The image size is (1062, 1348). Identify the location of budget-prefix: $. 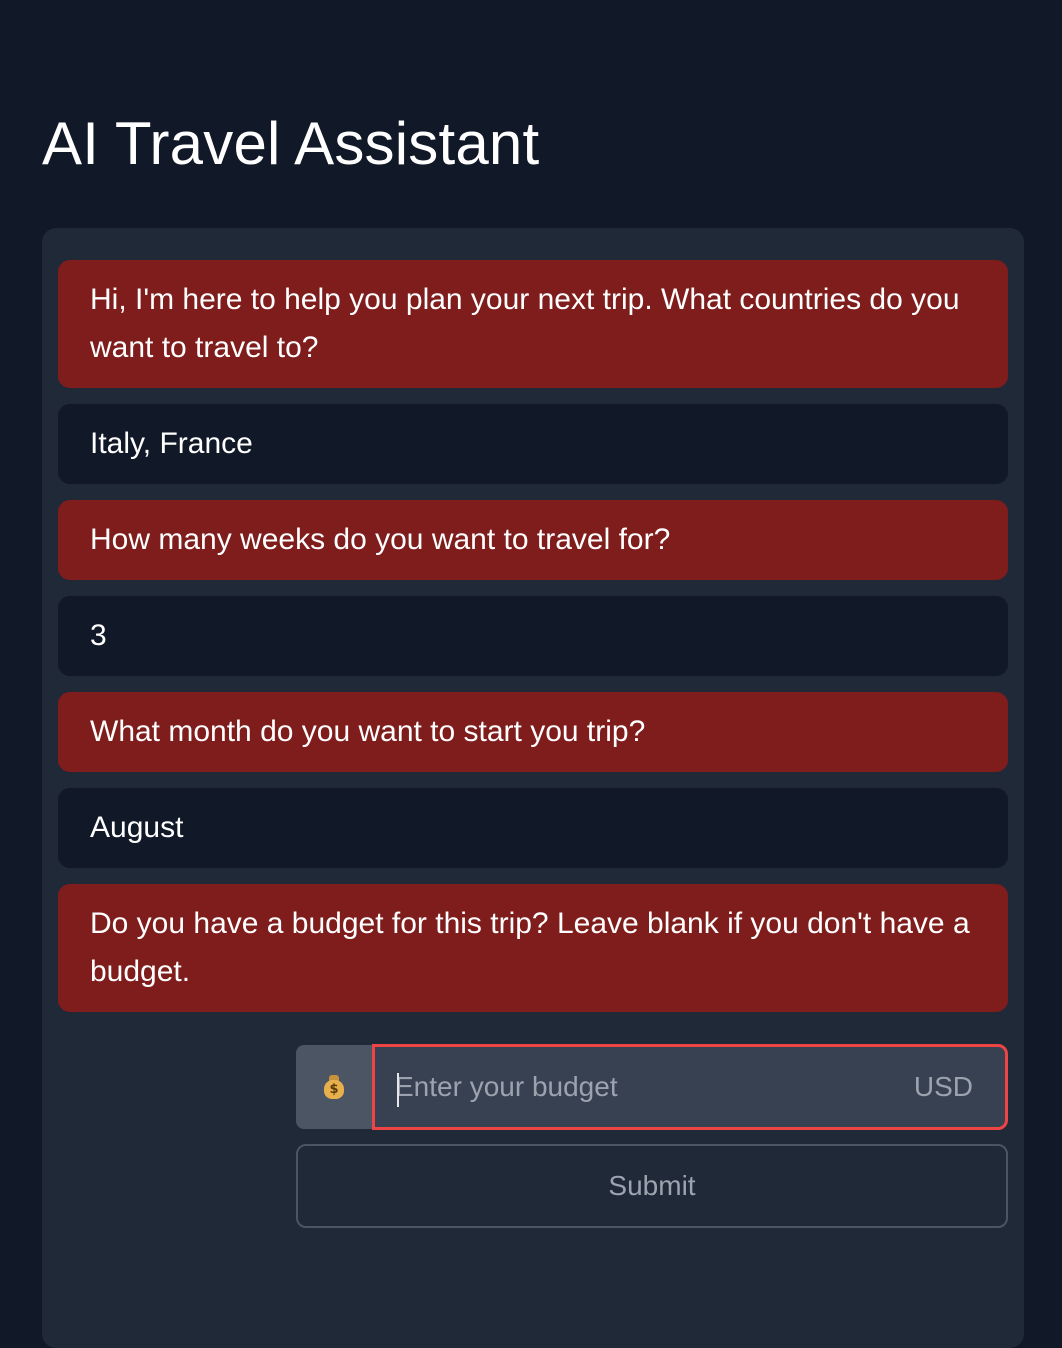
(334, 1087).